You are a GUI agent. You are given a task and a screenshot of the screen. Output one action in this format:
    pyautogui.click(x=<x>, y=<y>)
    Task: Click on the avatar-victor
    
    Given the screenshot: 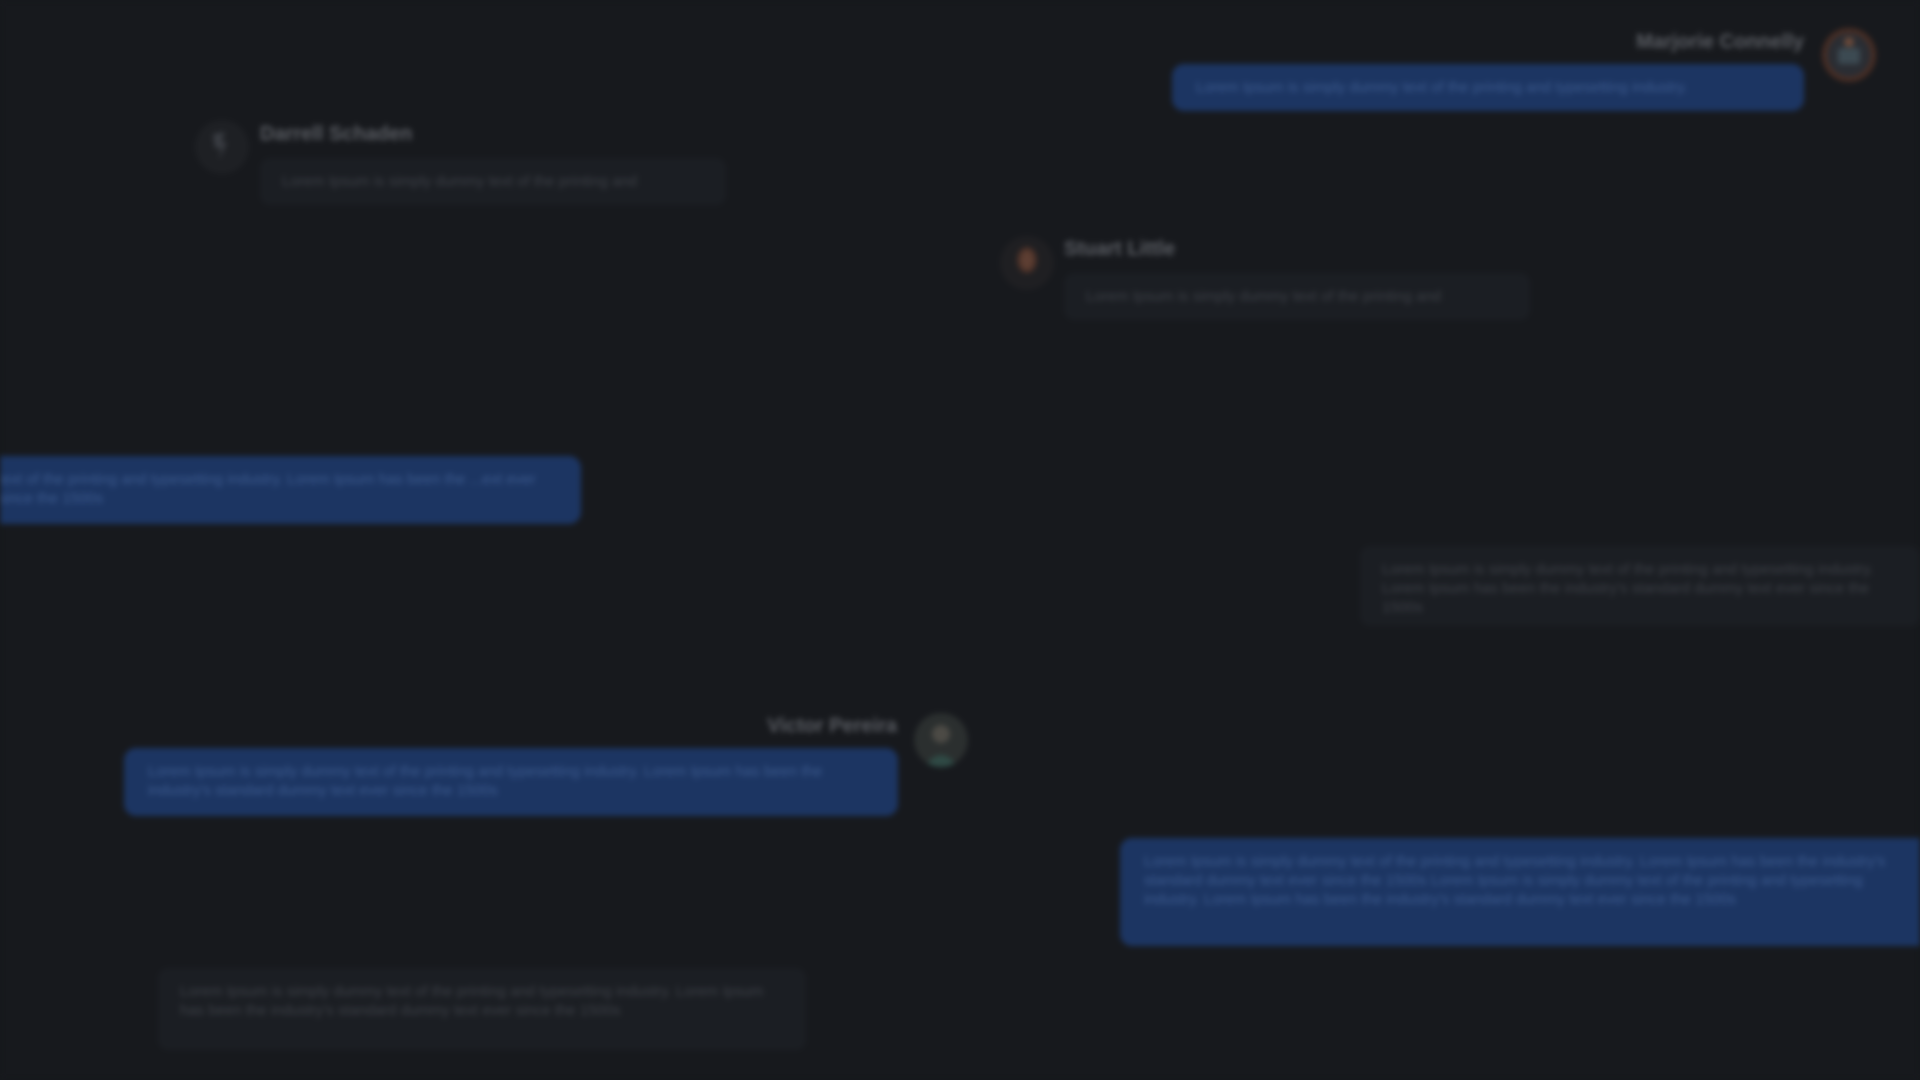 What is the action you would take?
    pyautogui.click(x=941, y=740)
    